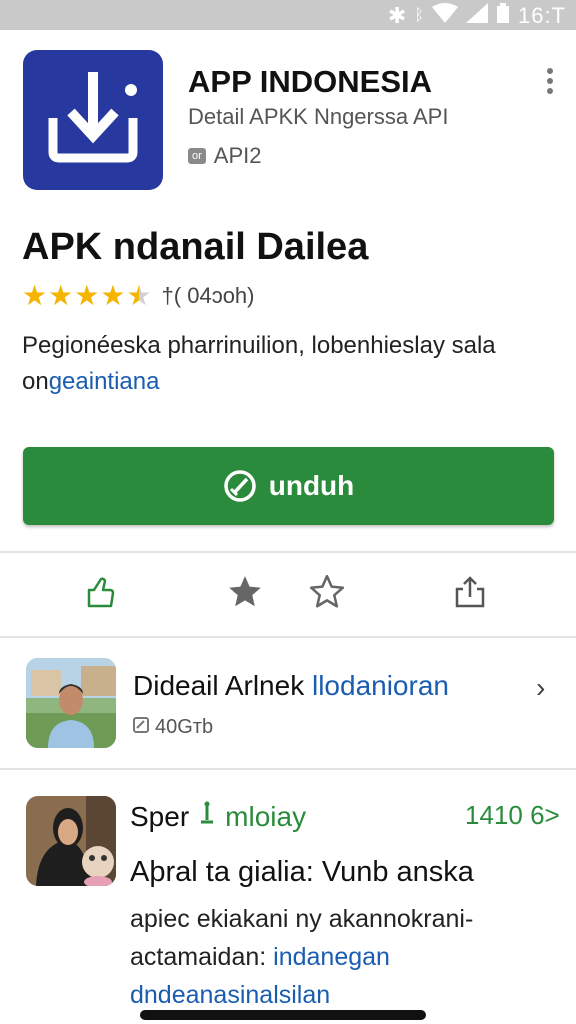 The width and height of the screenshot is (576, 1024). What do you see at coordinates (302, 872) in the screenshot?
I see `review-headline: Aþral ta gialia: Vunb anska` at bounding box center [302, 872].